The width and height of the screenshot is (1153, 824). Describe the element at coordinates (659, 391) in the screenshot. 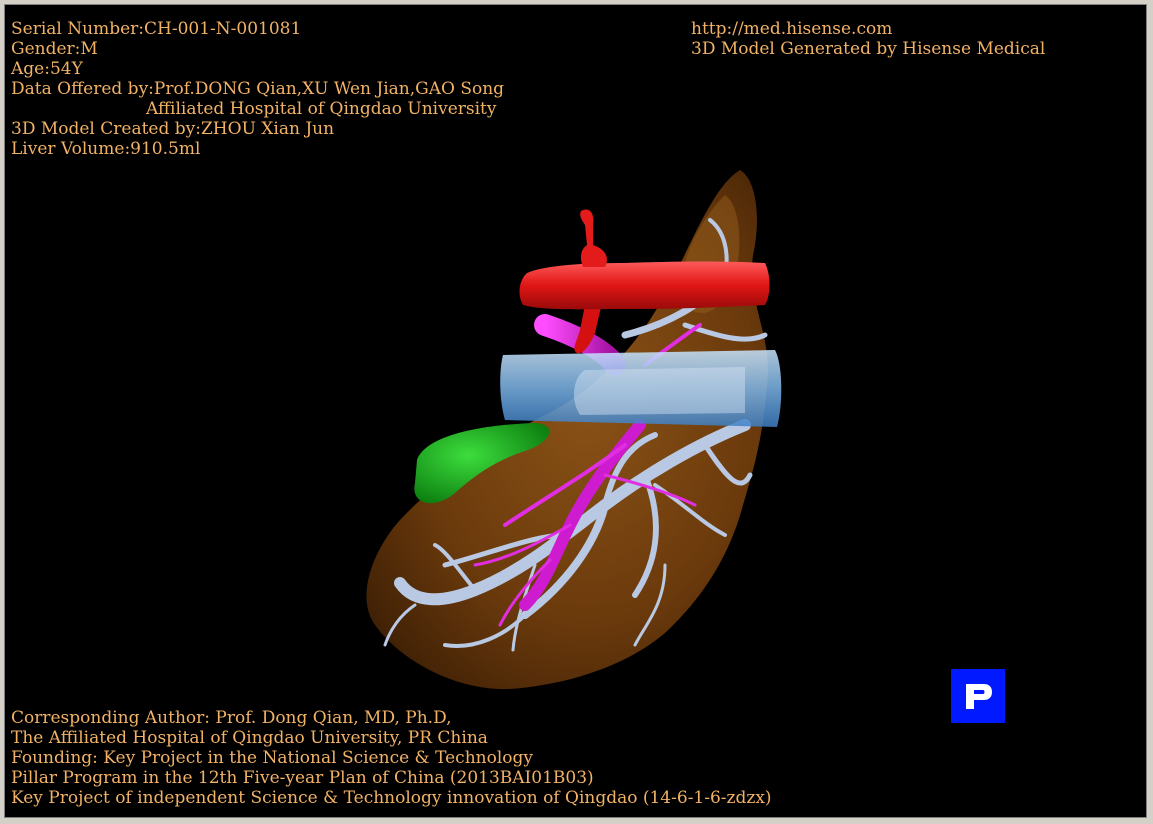

I see `vena-cava-overlay` at that location.